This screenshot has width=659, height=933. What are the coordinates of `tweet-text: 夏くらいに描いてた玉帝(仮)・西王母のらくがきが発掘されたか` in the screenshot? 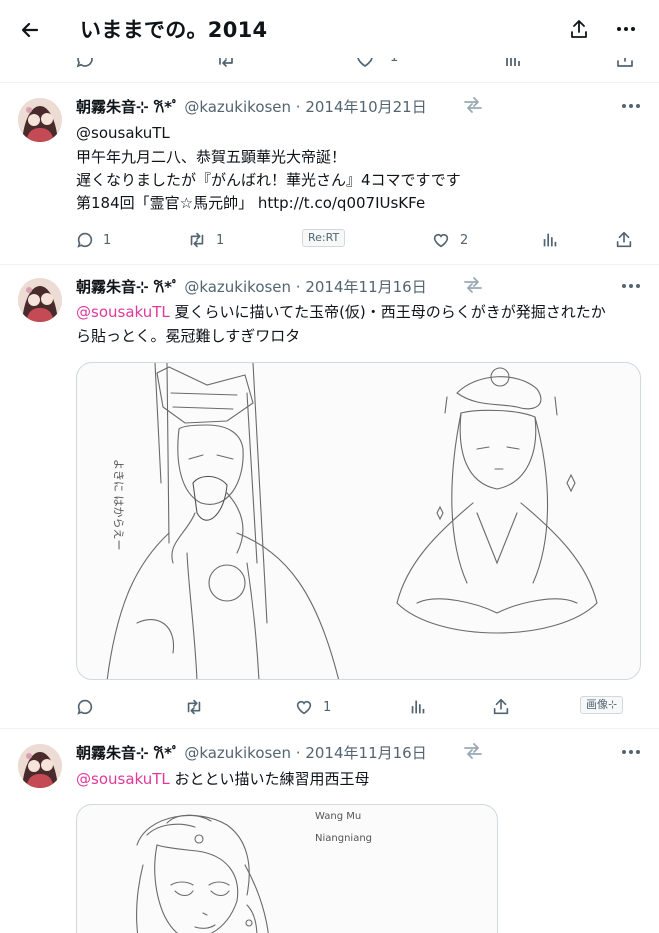 It's located at (387, 312).